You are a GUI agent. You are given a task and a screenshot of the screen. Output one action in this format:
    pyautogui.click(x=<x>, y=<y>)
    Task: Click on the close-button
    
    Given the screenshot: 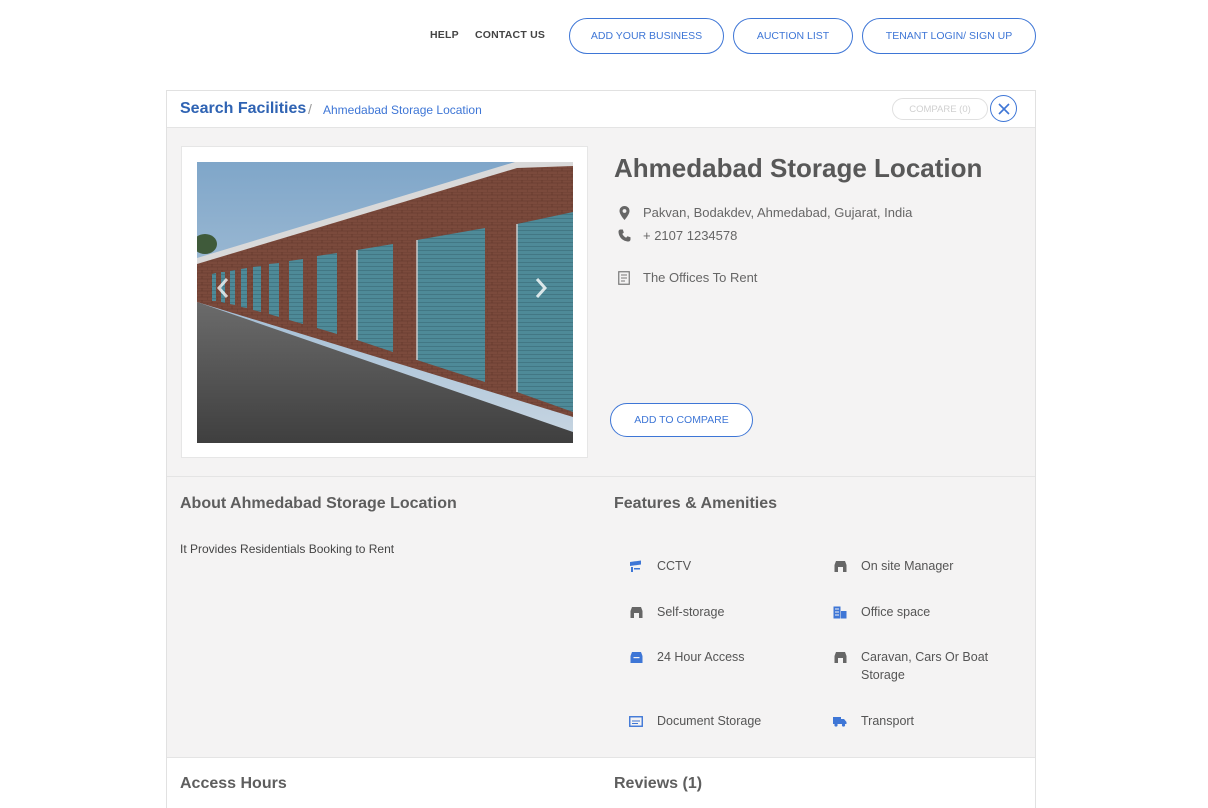 What is the action you would take?
    pyautogui.click(x=1003, y=108)
    